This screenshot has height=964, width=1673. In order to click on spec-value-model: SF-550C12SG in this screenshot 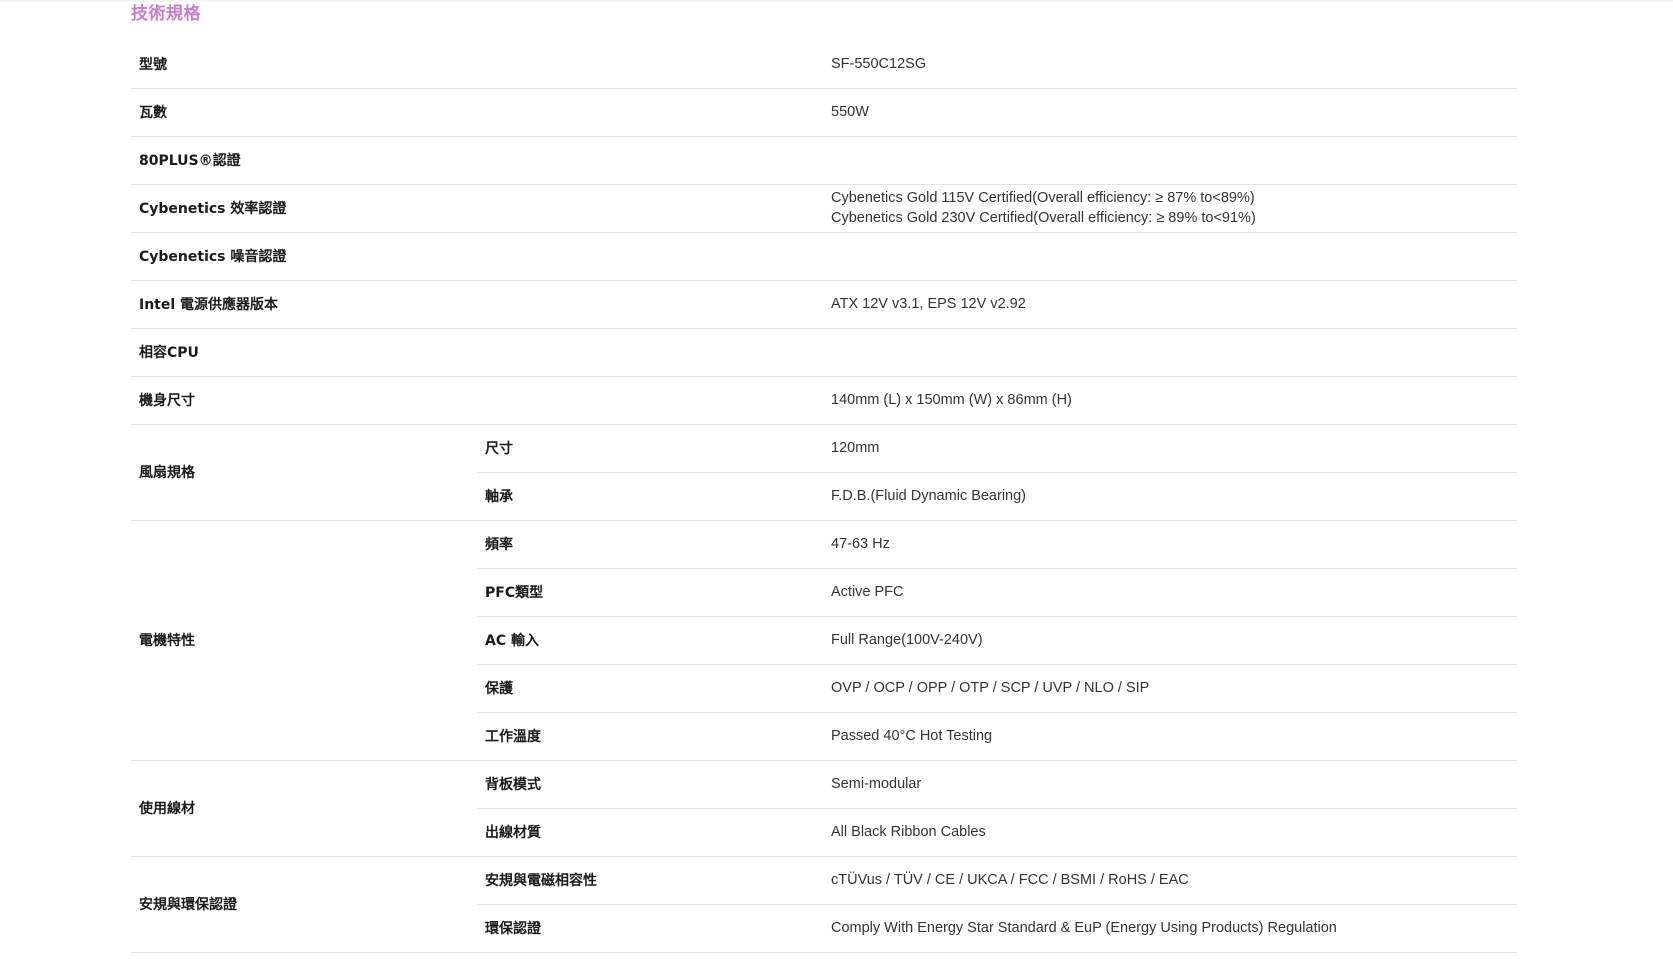, I will do `click(1170, 64)`.